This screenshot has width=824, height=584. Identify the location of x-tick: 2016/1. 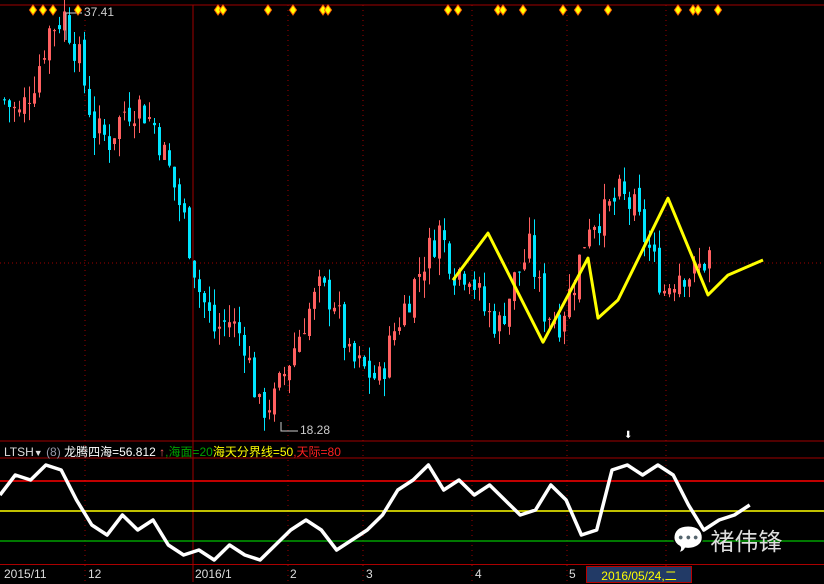
(213, 574).